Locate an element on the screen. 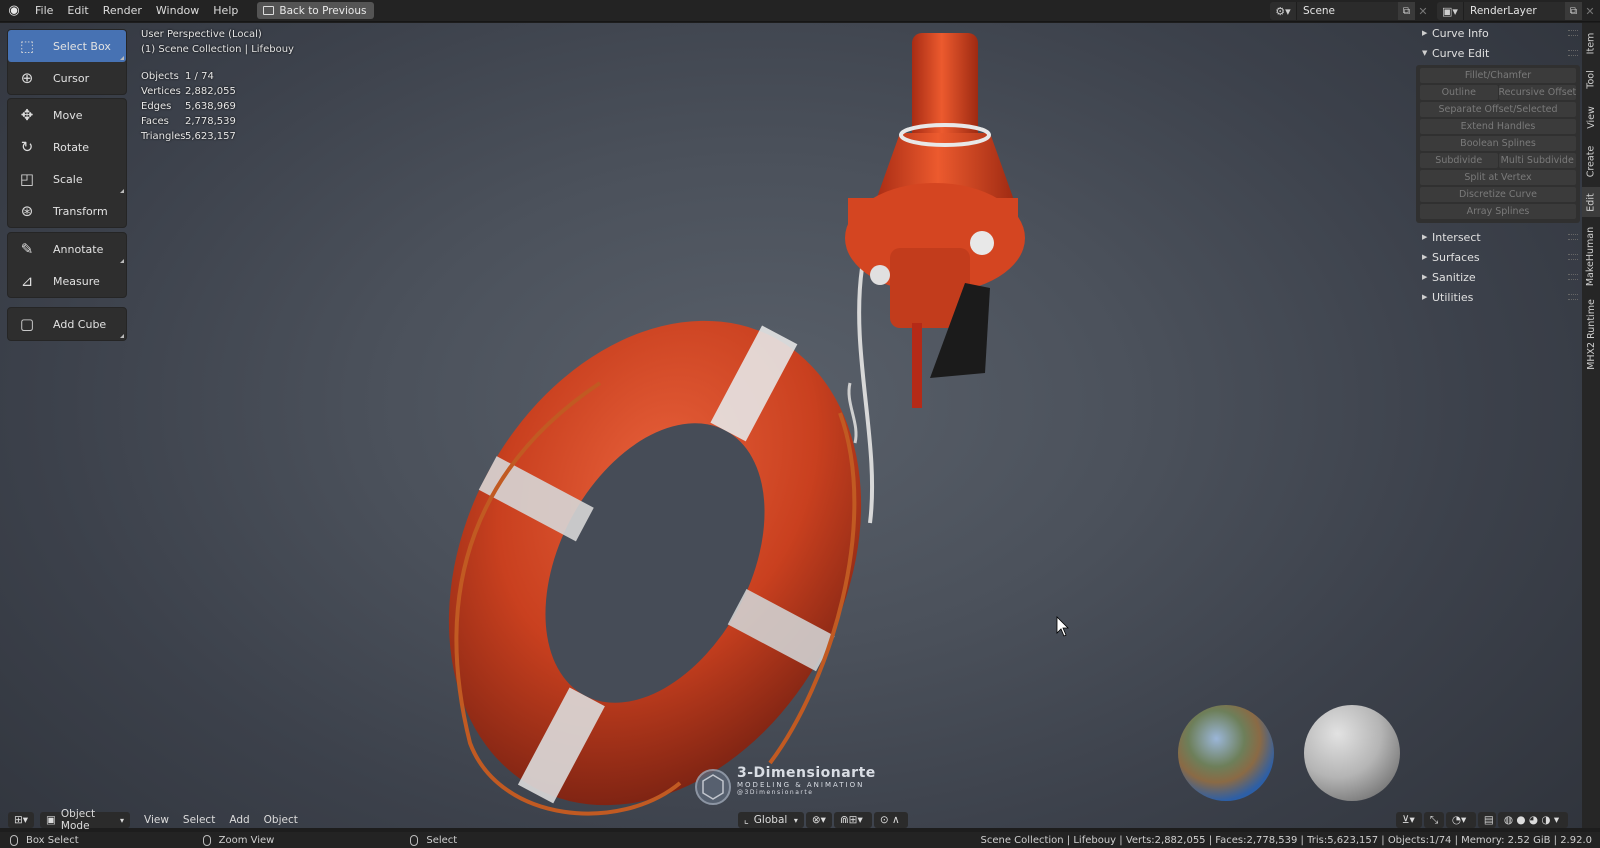 The height and width of the screenshot is (848, 1600). fillet-chamfer-button: Fillet/Chamfer is located at coordinates (1498, 75).